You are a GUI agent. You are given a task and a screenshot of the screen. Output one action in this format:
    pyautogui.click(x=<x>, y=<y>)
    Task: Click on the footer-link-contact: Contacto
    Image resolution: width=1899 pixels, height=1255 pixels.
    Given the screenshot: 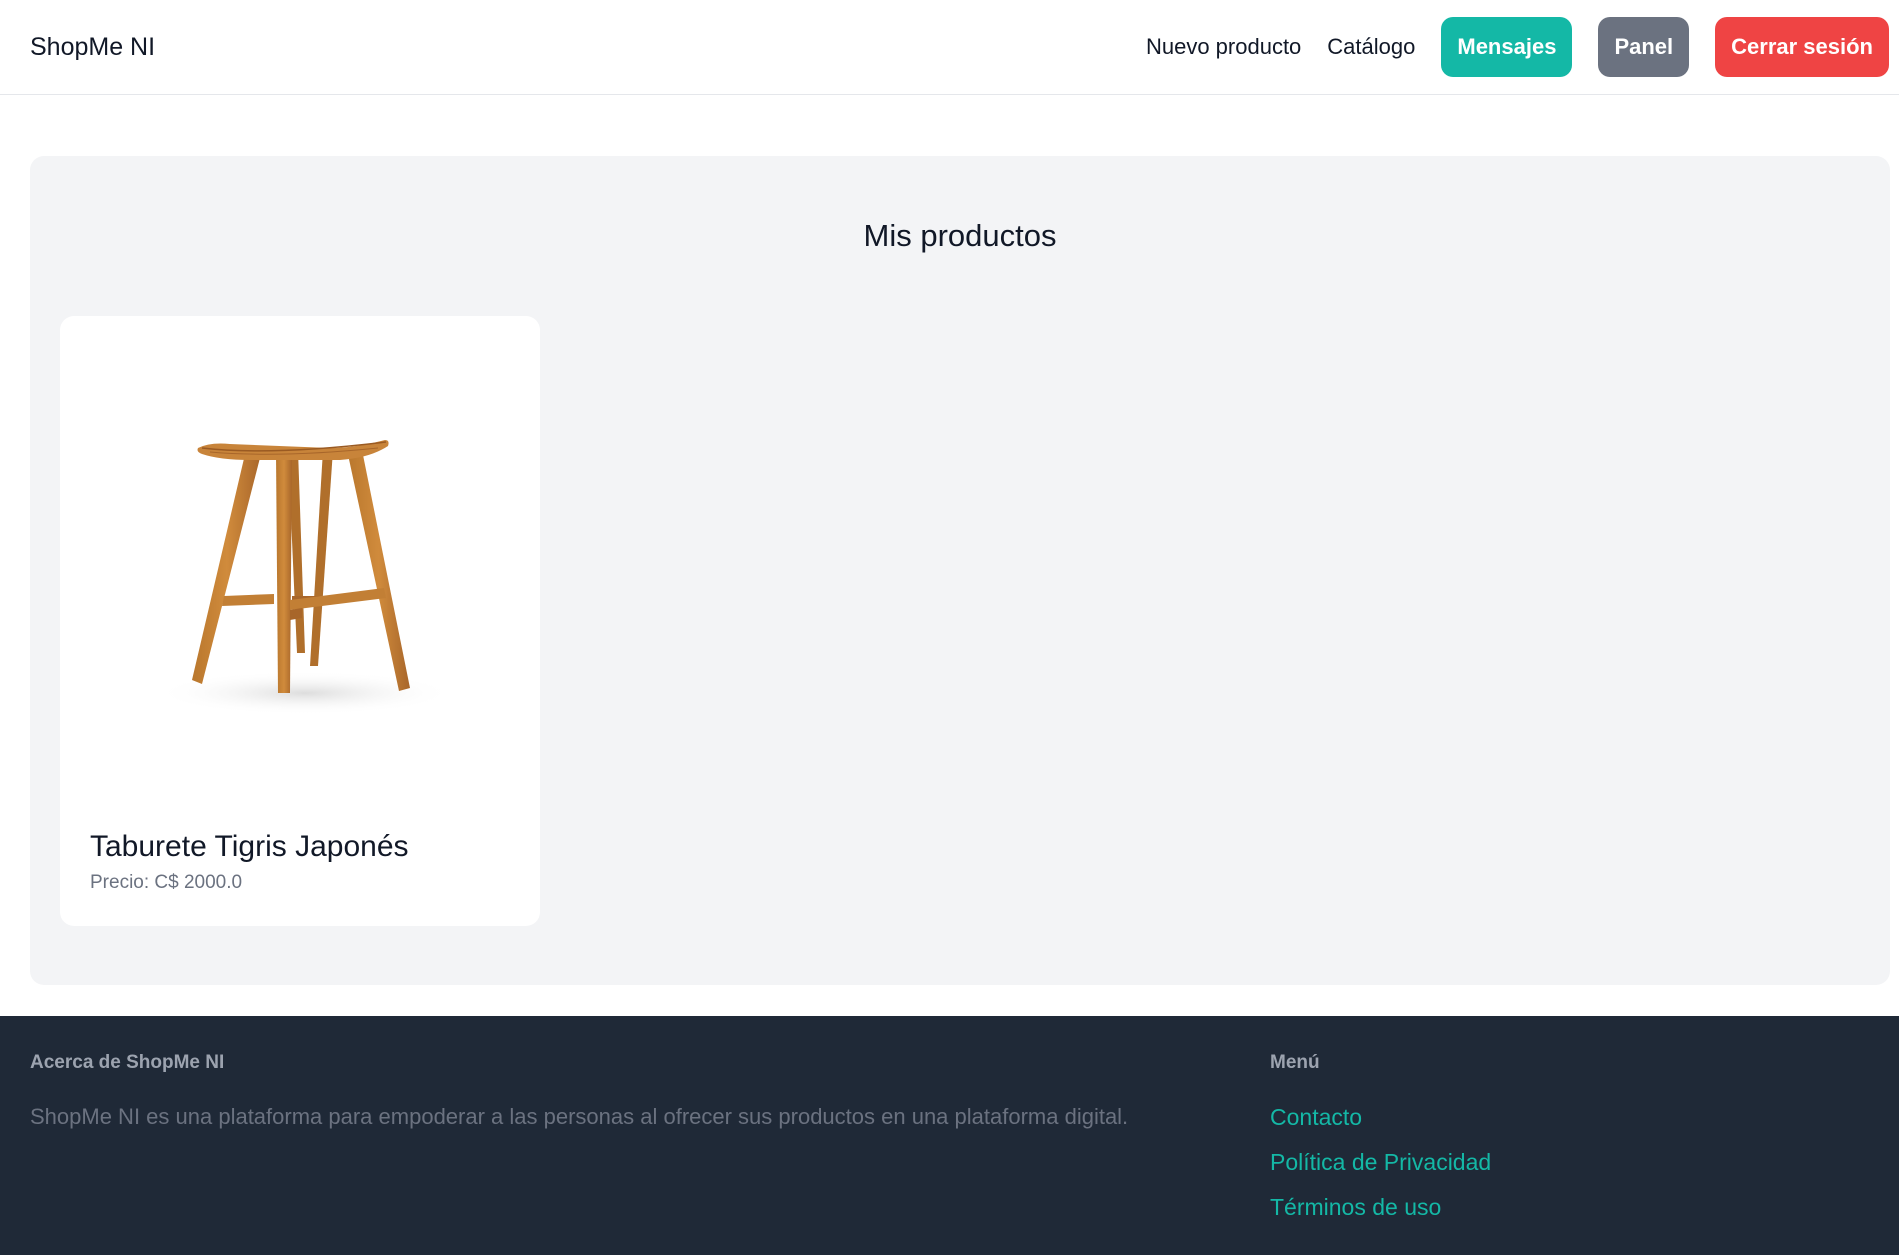 What is the action you would take?
    pyautogui.click(x=1316, y=1117)
    